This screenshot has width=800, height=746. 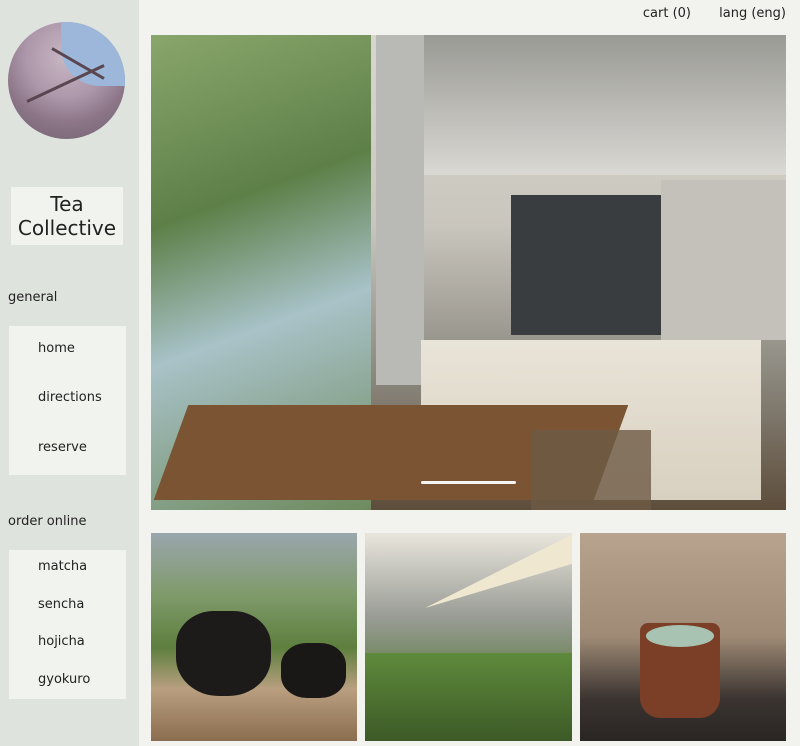 I want to click on language-link: lang (eng), so click(x=752, y=13).